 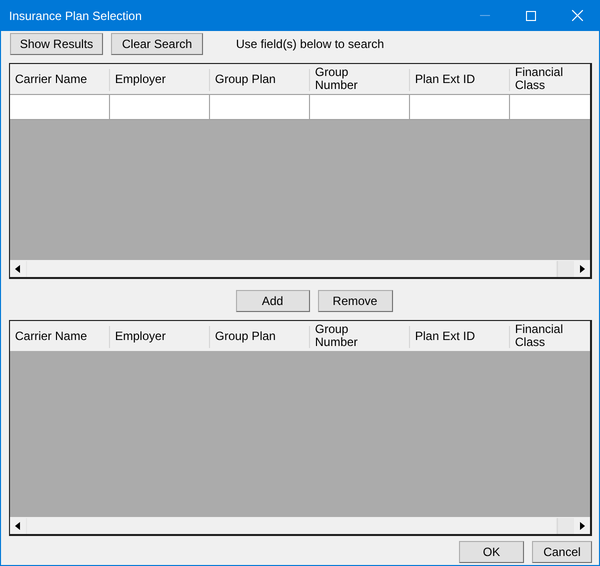 What do you see at coordinates (310, 44) in the screenshot?
I see `search-hint: Use field(s) below to search` at bounding box center [310, 44].